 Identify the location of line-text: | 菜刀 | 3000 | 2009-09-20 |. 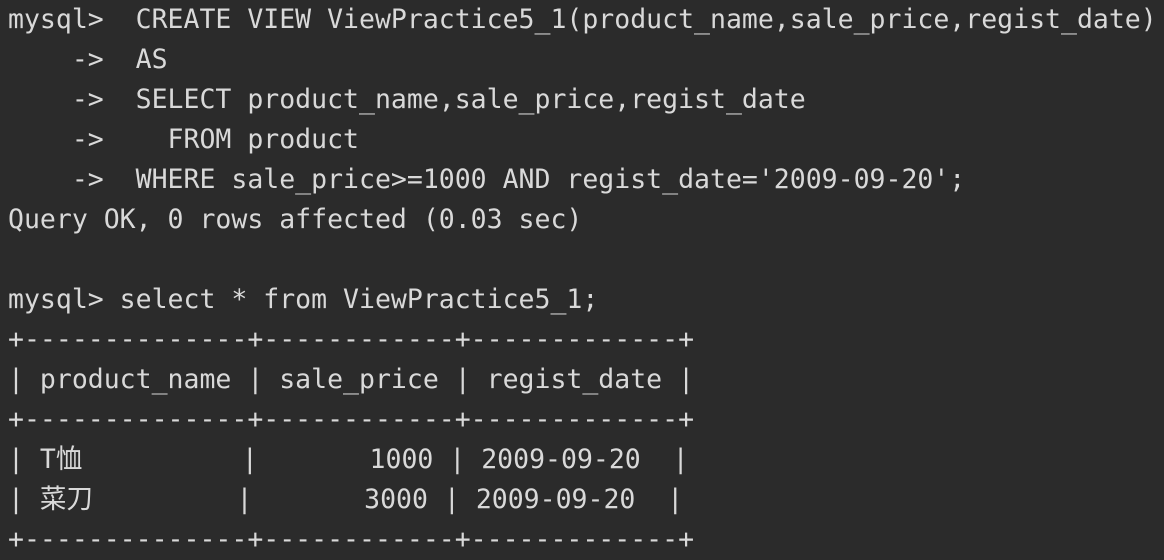
(346, 499).